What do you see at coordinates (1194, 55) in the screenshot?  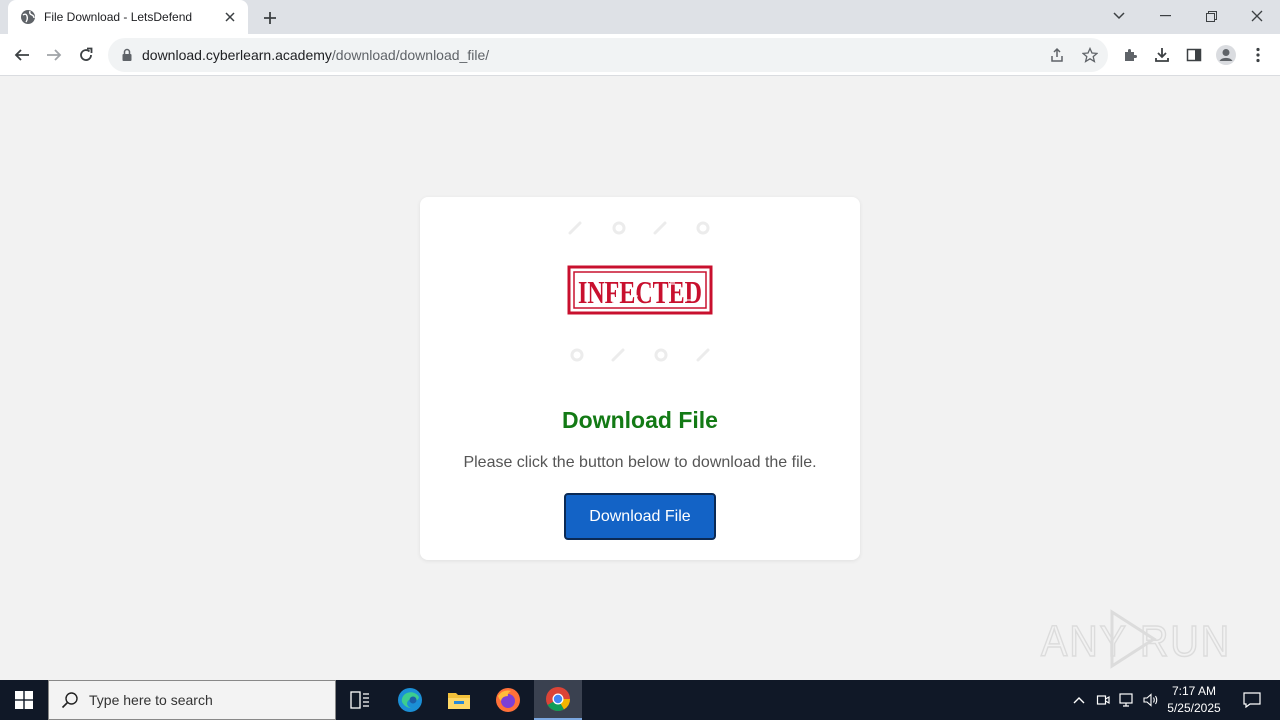 I see `side-panel-icon` at bounding box center [1194, 55].